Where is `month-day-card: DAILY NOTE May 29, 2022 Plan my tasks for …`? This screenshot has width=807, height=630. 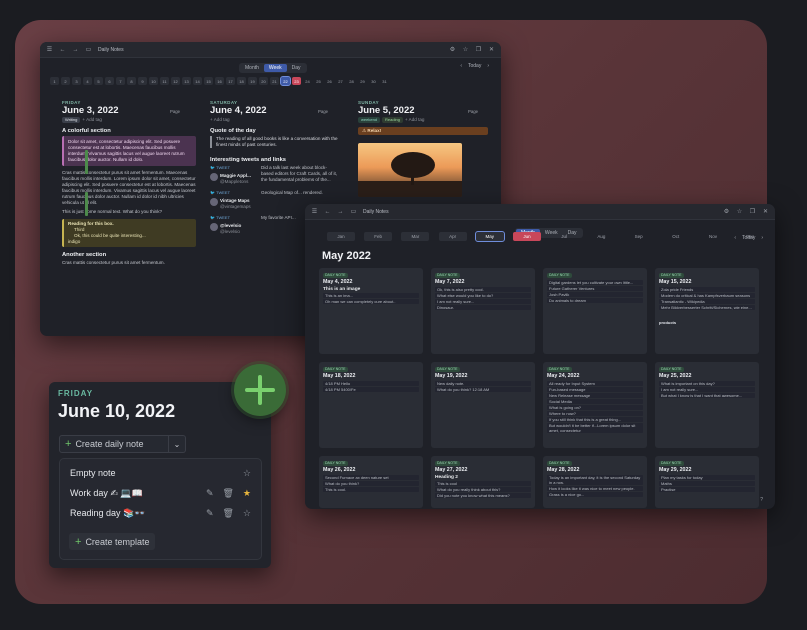
month-day-card: DAILY NOTE May 29, 2022 Plan my tasks for … is located at coordinates (707, 482).